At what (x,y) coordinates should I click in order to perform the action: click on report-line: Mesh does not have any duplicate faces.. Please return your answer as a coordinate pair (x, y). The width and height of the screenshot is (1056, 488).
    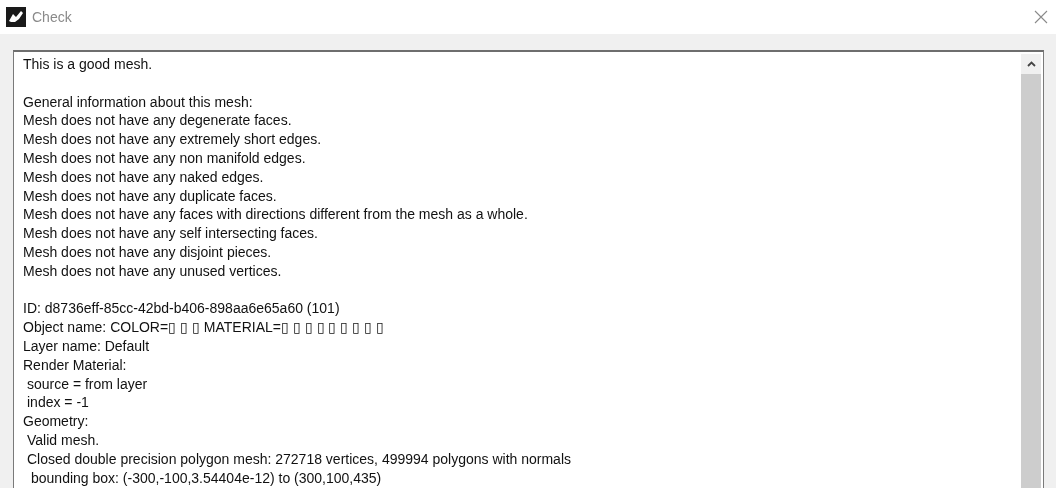
    Looking at the image, I should click on (150, 196).